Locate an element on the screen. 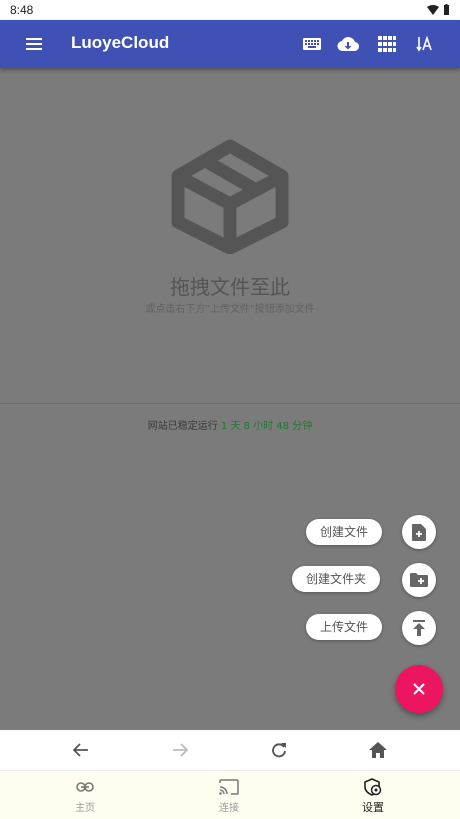 The height and width of the screenshot is (819, 460). bottom-tab-bar: 主页 连接 设置 is located at coordinates (230, 794).